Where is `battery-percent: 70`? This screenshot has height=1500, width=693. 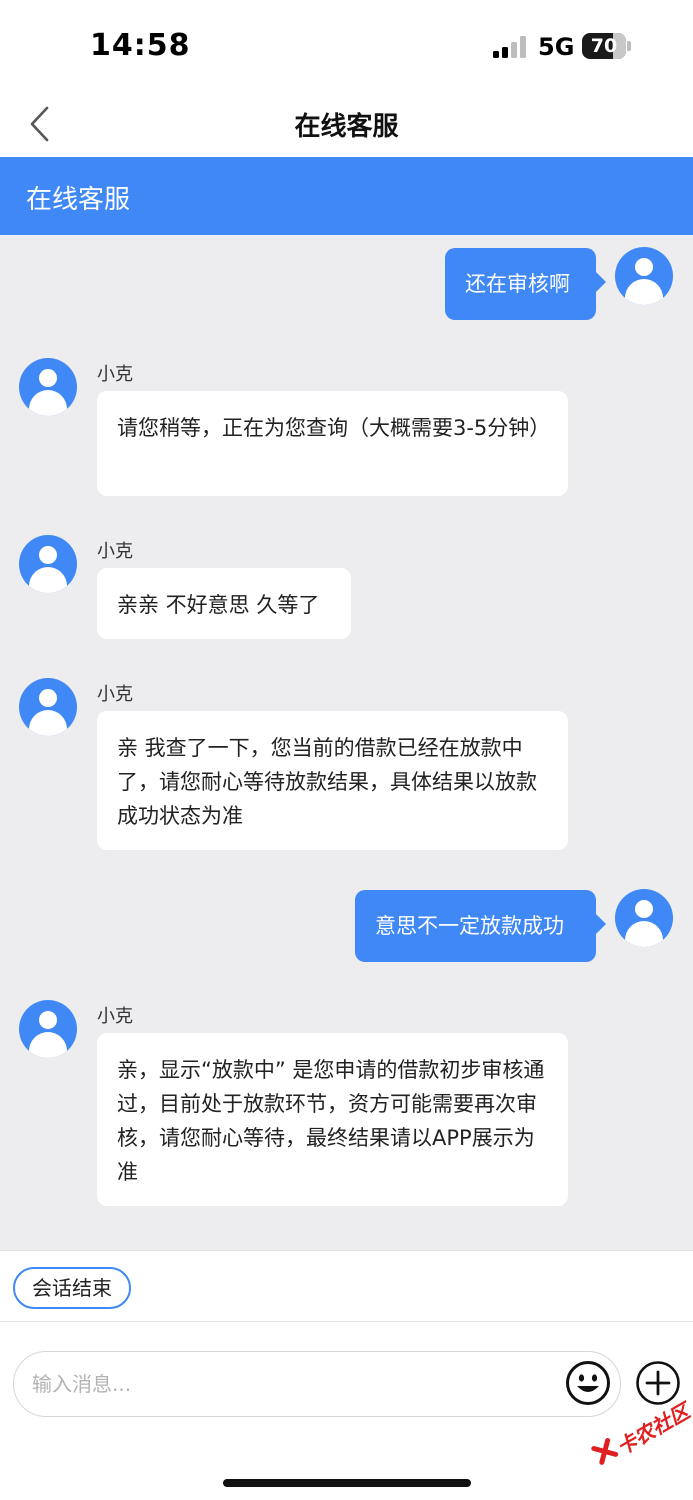
battery-percent: 70 is located at coordinates (604, 46).